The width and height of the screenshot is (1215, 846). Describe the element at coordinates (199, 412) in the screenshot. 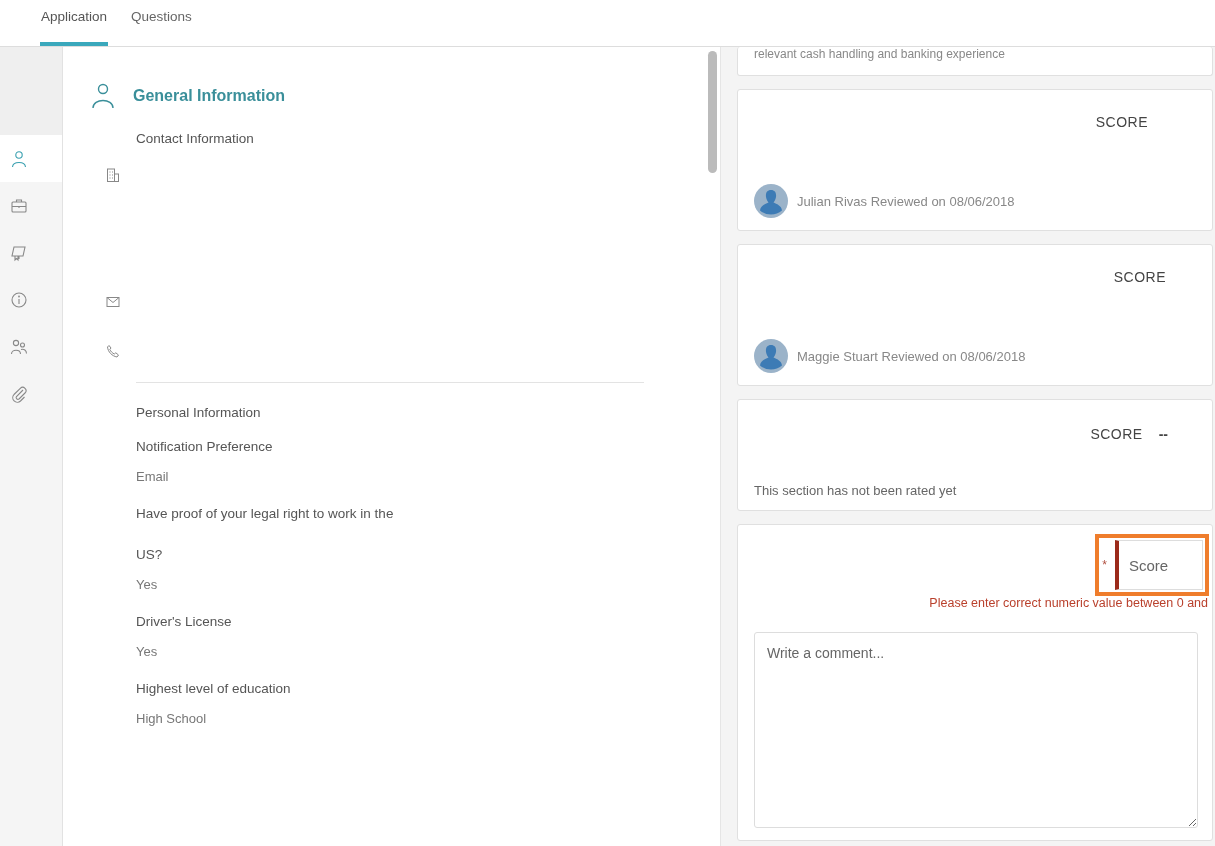

I see `subsection-heading: Personal Information` at that location.